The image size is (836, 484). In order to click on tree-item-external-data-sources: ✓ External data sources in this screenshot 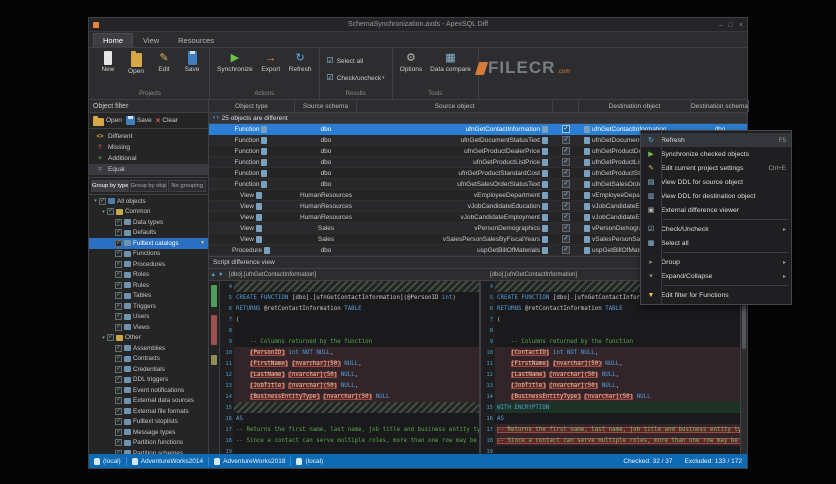, I will do `click(148, 401)`.